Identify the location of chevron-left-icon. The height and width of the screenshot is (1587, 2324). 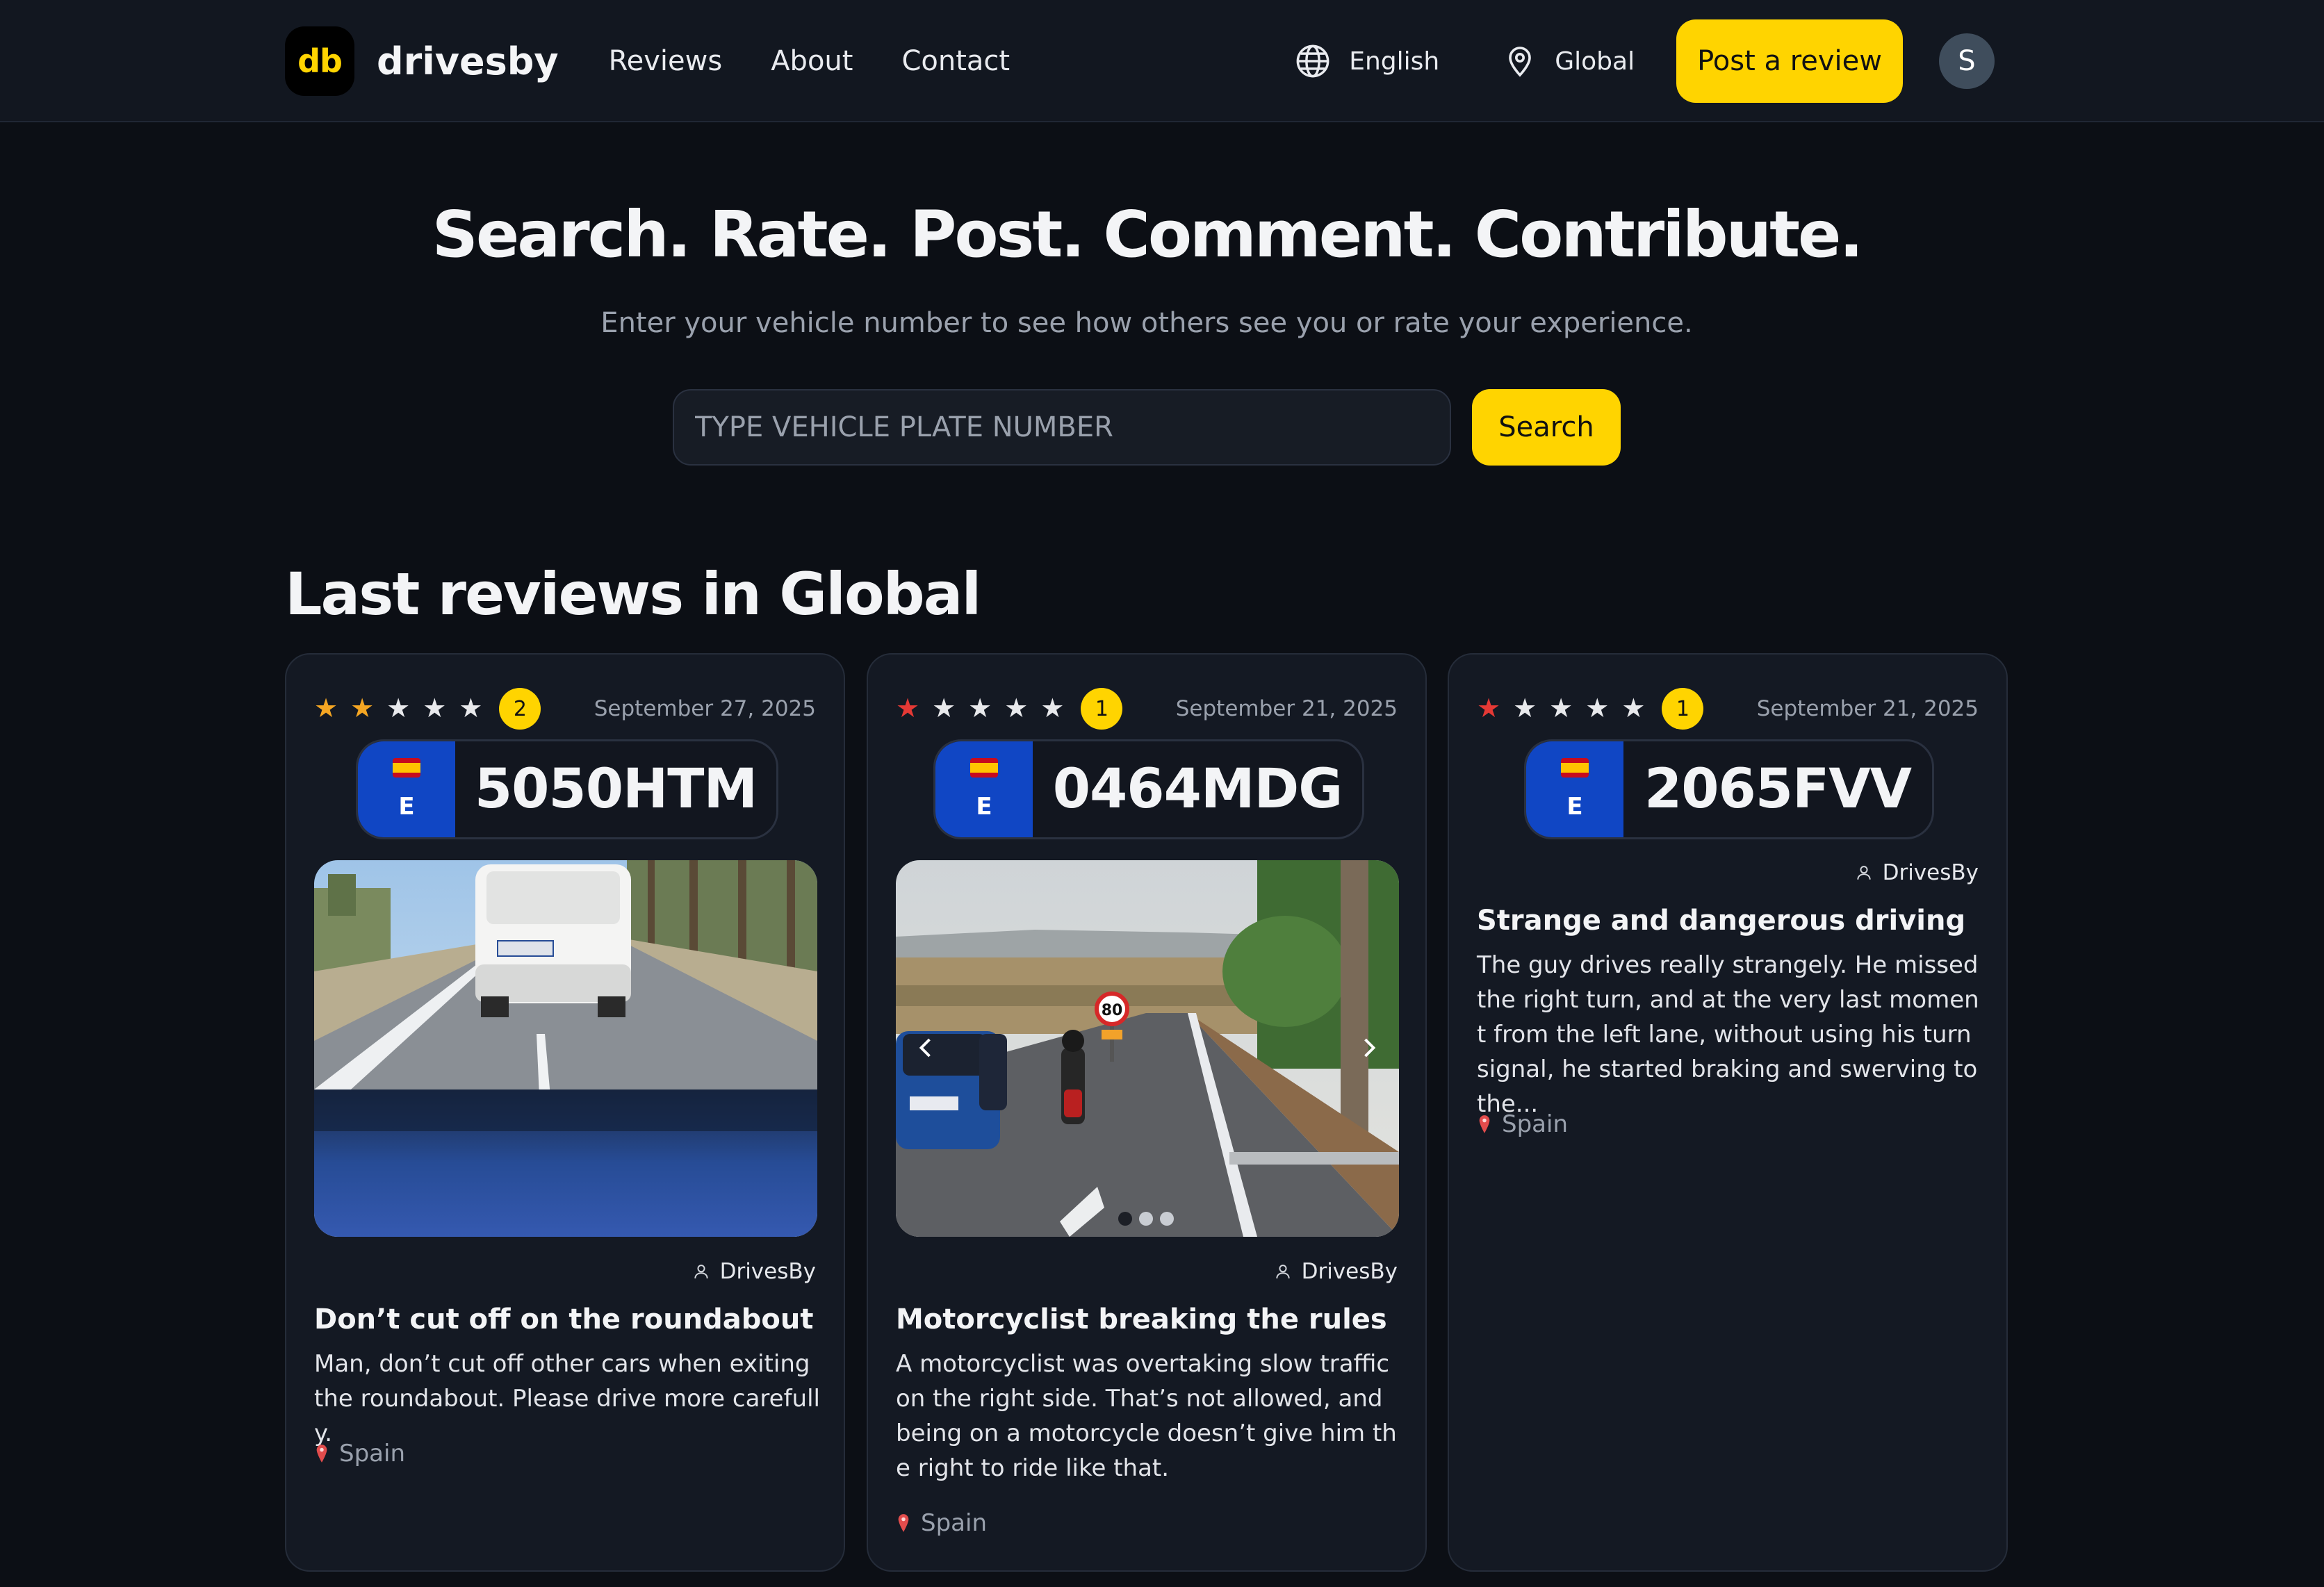
(925, 1048).